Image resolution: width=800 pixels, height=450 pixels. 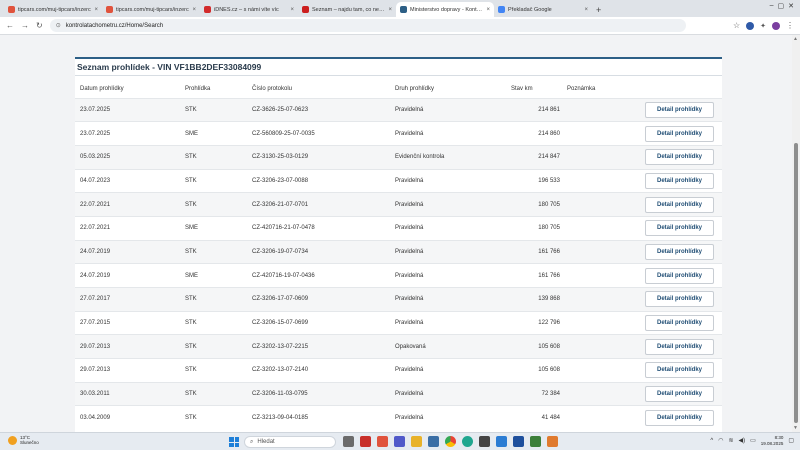 I want to click on app-mail-icon, so click(x=382, y=441).